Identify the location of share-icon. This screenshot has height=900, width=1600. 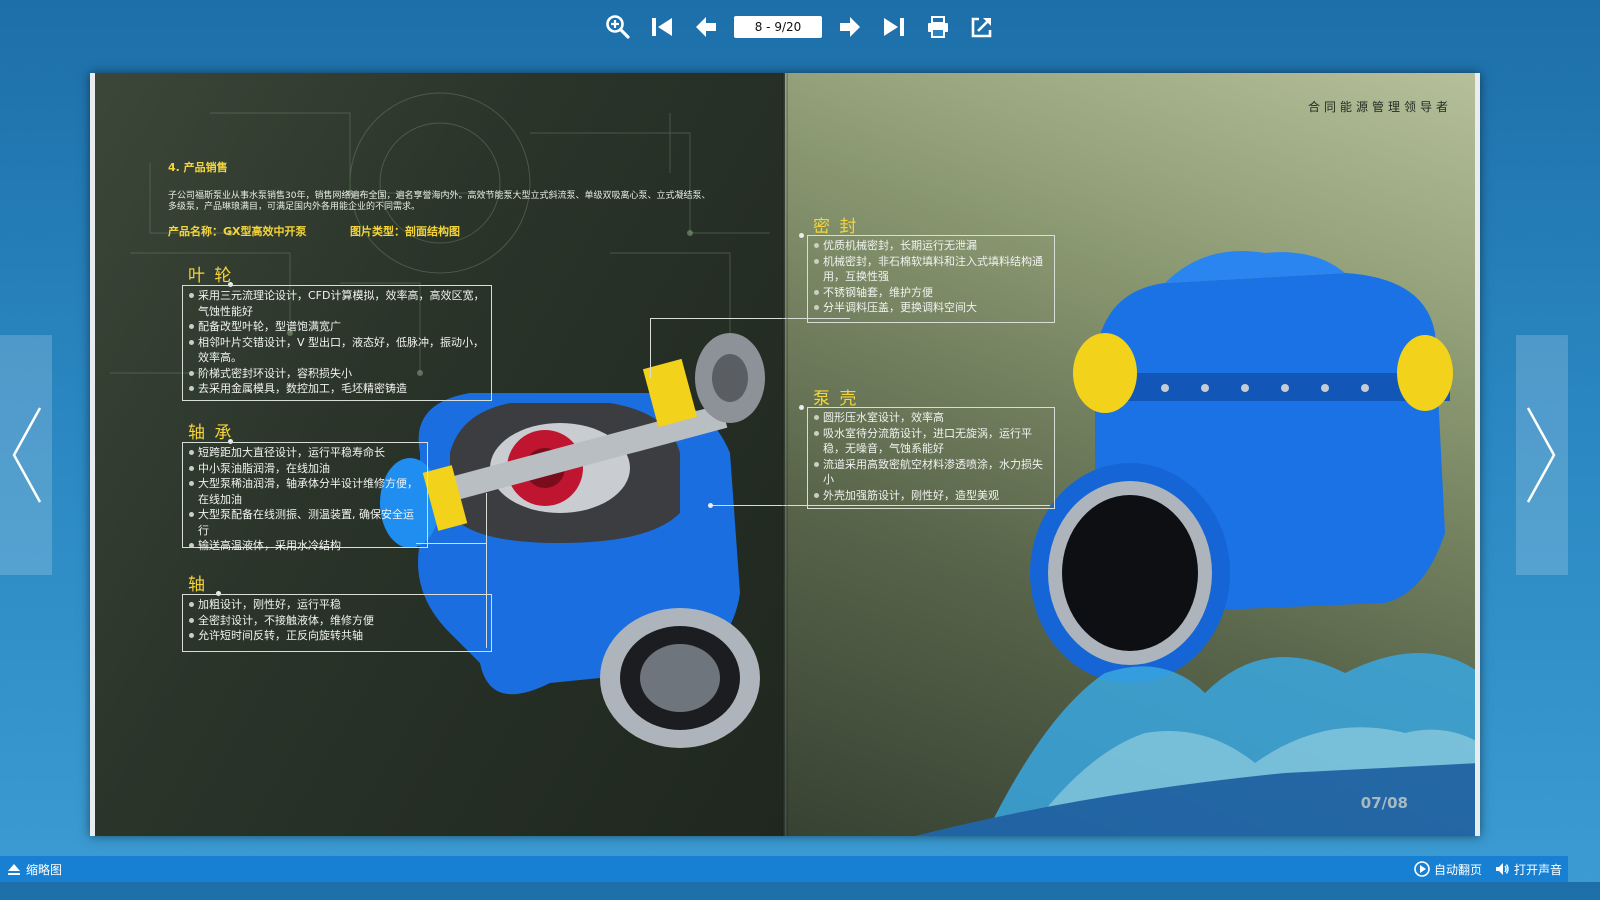
(981, 27).